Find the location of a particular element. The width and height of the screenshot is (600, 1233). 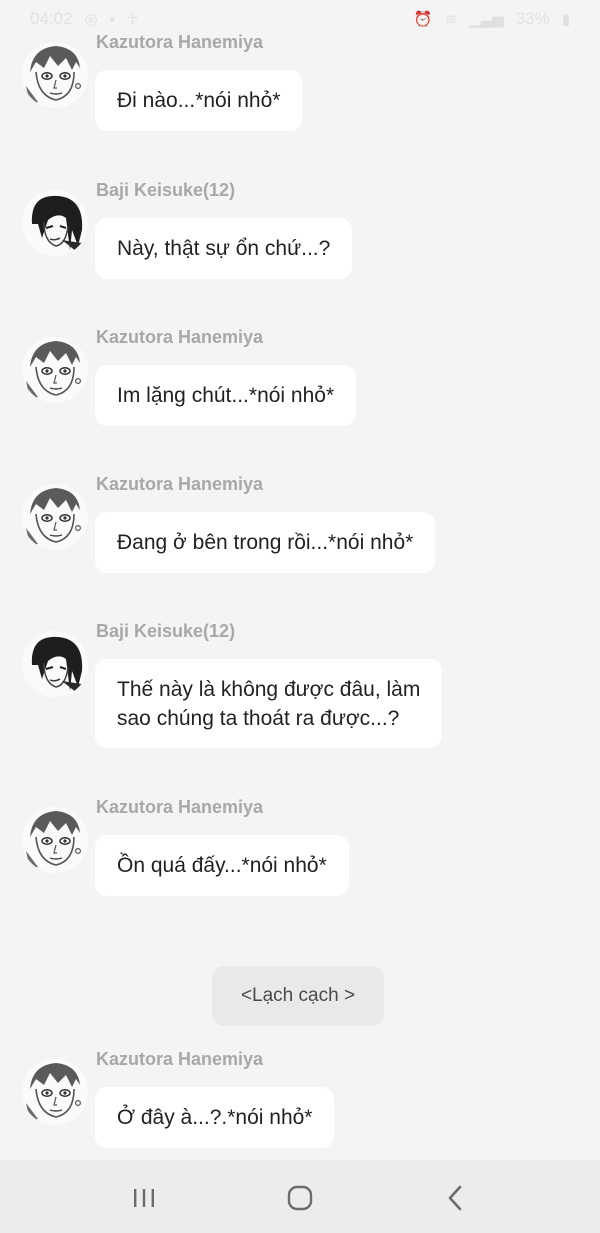

message-text: Ở đây à...?.*nói nhỏ* is located at coordinates (215, 1117).